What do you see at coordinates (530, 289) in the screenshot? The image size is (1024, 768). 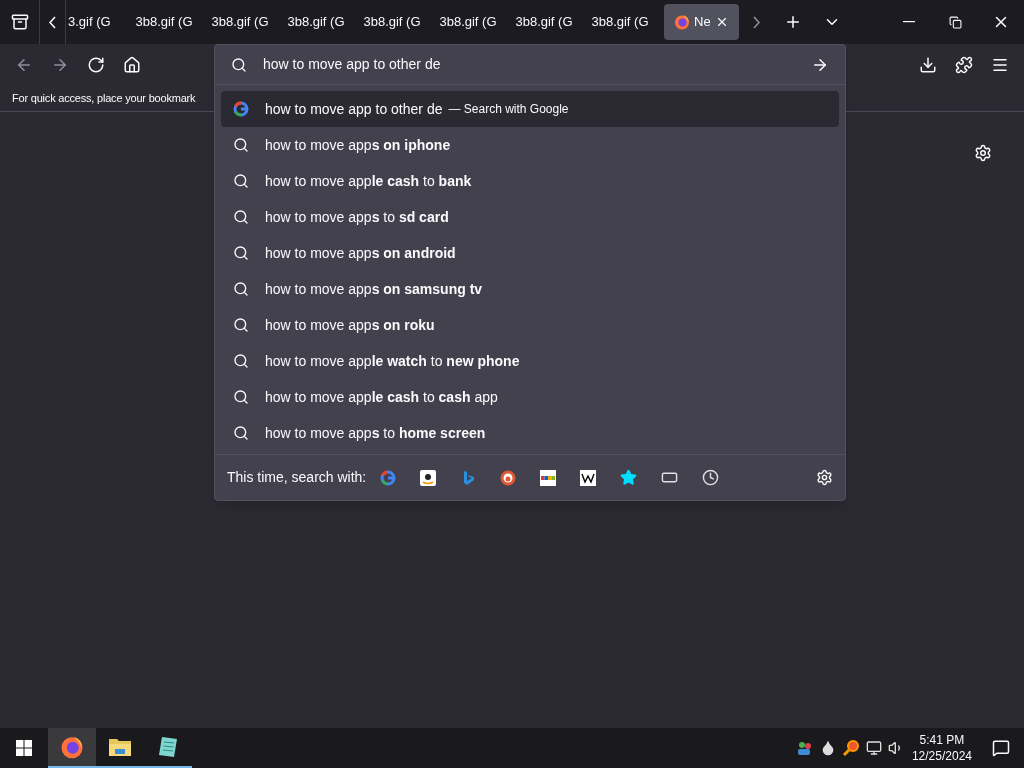 I see `suggestion-item: how to move apps on samsung tv` at bounding box center [530, 289].